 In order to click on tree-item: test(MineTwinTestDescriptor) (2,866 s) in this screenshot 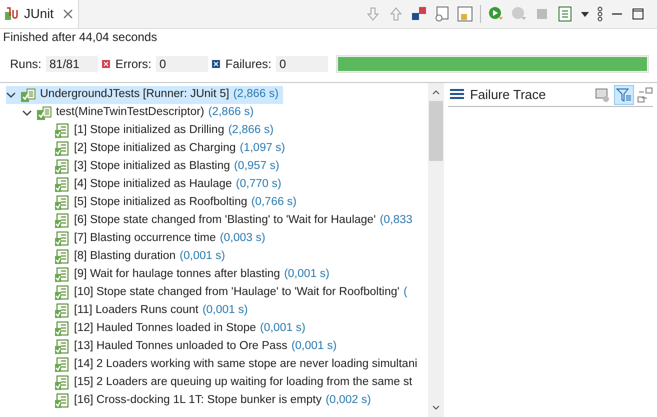, I will do `click(140, 113)`.